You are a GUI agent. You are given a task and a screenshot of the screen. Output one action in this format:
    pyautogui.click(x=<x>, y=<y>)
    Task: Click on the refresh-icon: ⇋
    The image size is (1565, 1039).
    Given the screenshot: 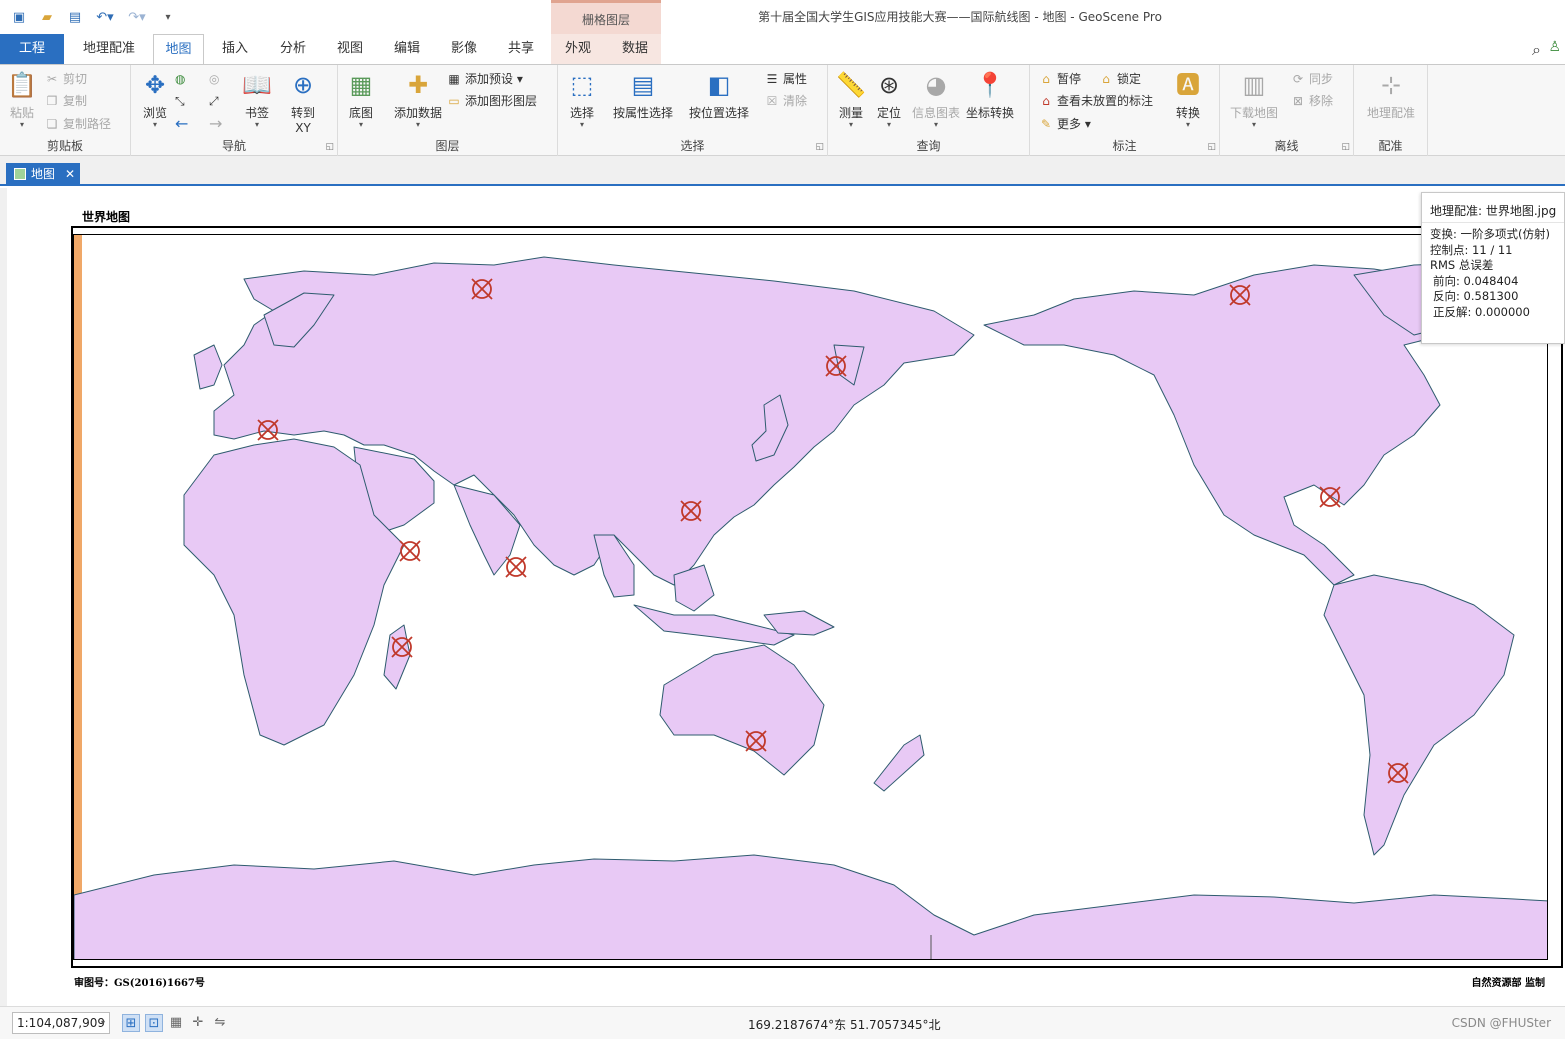 What is the action you would take?
    pyautogui.click(x=220, y=1023)
    